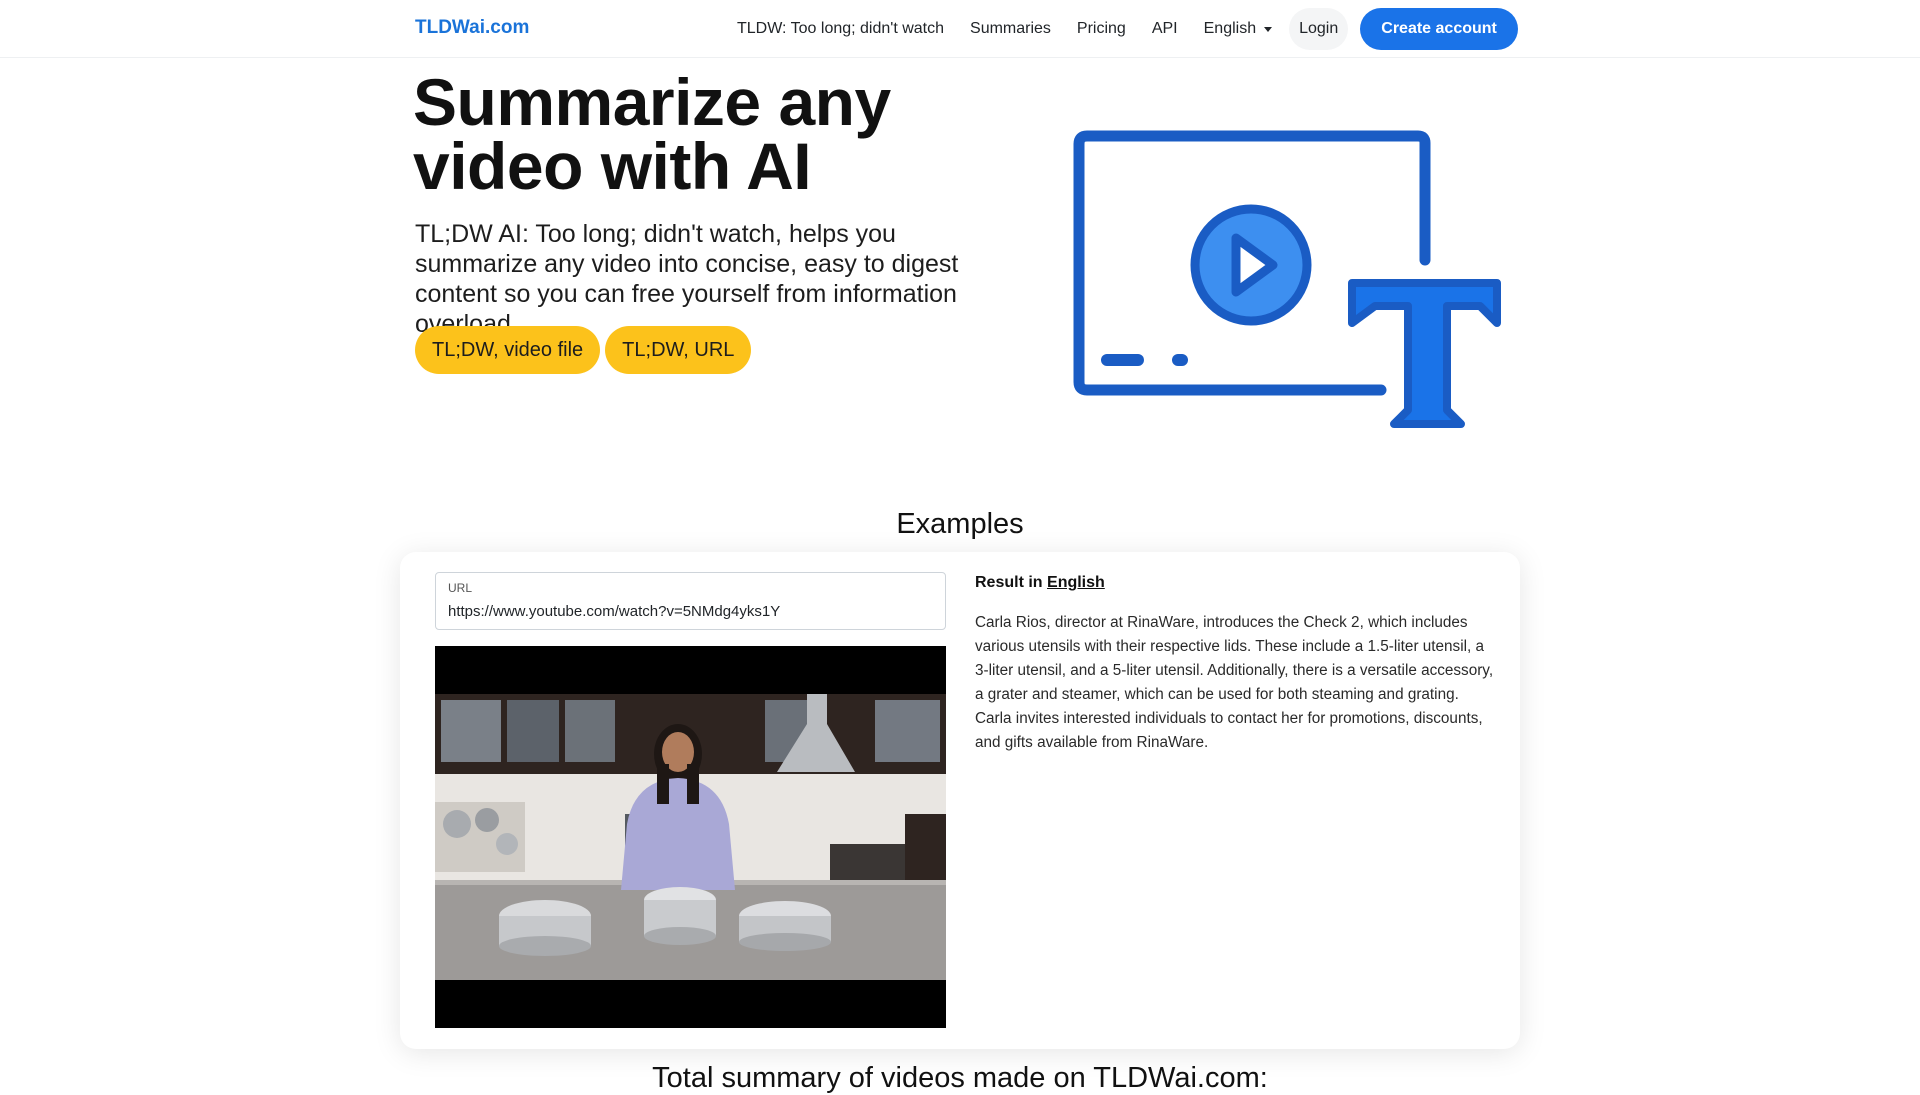 Image resolution: width=1920 pixels, height=1095 pixels. What do you see at coordinates (1101, 29) in the screenshot?
I see `nav-link-pricing: Pricing` at bounding box center [1101, 29].